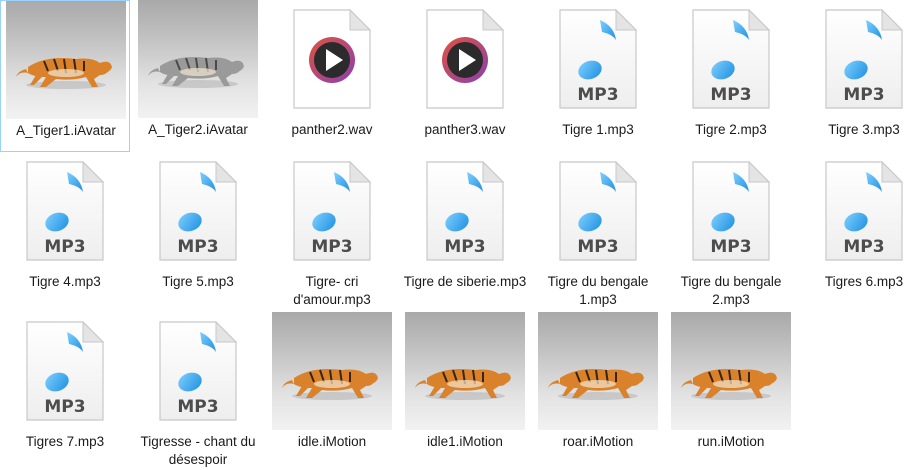  I want to click on file-item: run.iMotion, so click(731, 388).